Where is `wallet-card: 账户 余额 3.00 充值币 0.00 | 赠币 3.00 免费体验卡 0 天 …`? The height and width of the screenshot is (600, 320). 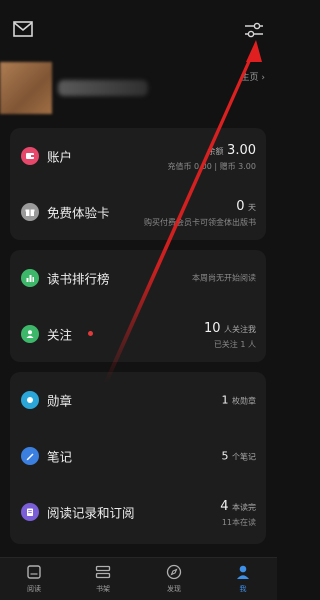 wallet-card: 账户 余额 3.00 充值币 0.00 | 赠币 3.00 免费体验卡 0 天 … is located at coordinates (138, 184).